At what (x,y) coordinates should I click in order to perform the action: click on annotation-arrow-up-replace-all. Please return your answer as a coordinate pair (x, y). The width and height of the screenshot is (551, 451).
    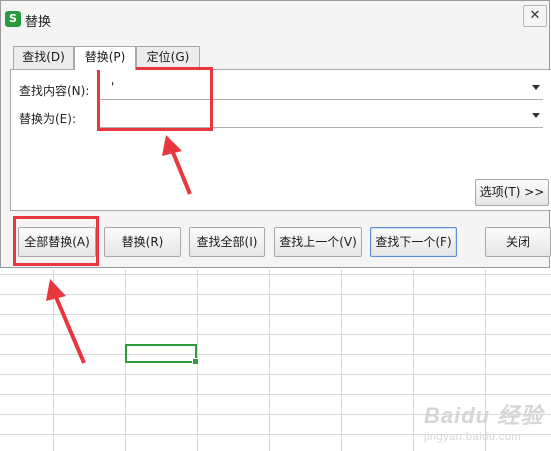
    Looking at the image, I should click on (66, 321).